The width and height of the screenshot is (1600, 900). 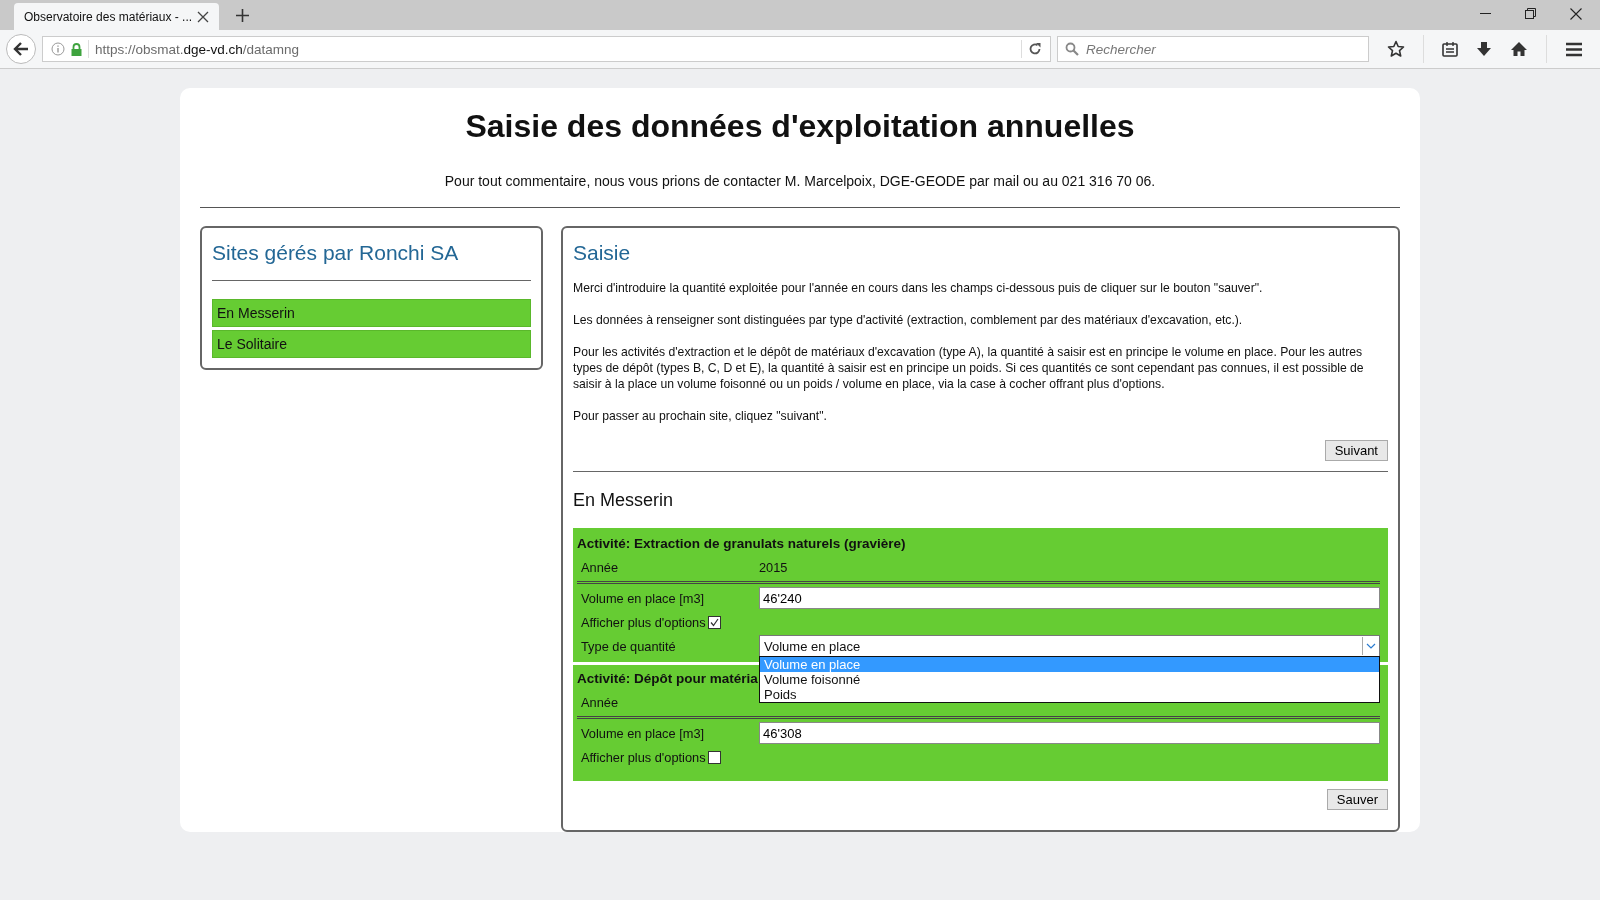 I want to click on site-item: Le Solitaire, so click(x=371, y=344).